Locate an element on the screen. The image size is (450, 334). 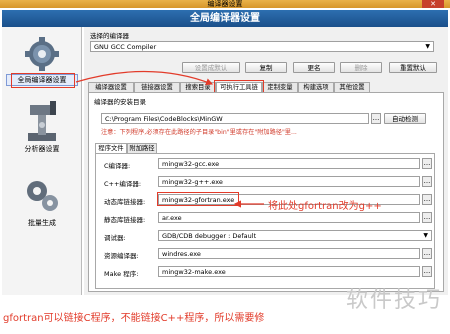
watermark: 软件技巧 is located at coordinates (393, 300).